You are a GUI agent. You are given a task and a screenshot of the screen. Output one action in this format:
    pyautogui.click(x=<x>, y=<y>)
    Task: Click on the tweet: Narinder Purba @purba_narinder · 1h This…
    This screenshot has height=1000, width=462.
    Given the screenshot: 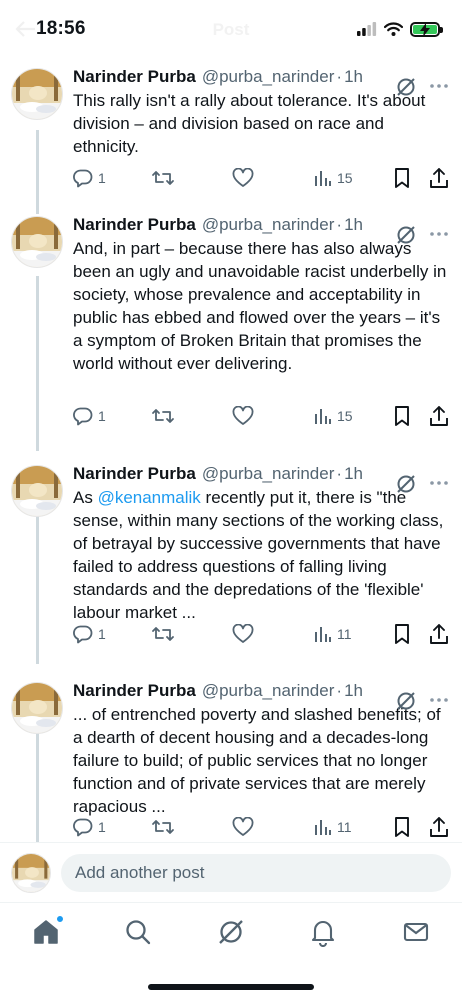 What is the action you would take?
    pyautogui.click(x=231, y=131)
    